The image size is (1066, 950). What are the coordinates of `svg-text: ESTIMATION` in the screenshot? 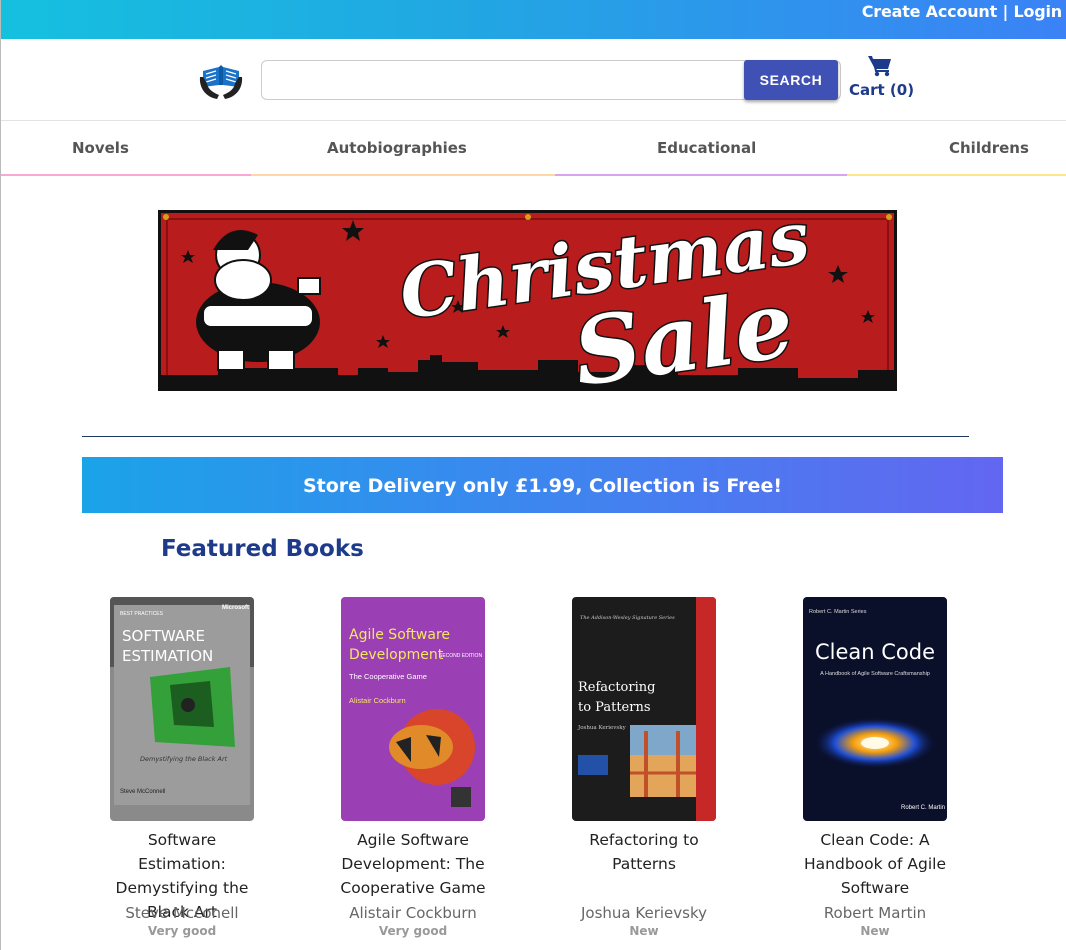 It's located at (167, 656).